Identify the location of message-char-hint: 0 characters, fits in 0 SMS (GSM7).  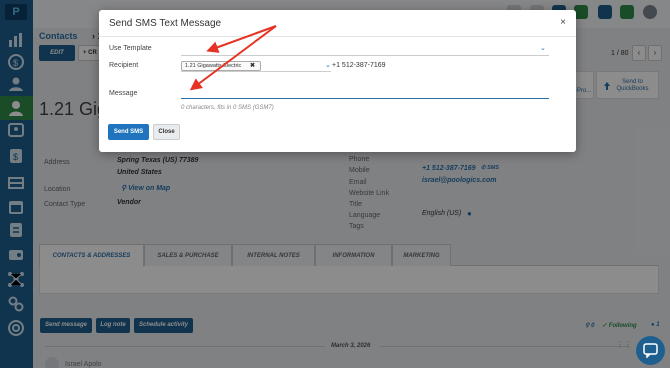
(227, 108).